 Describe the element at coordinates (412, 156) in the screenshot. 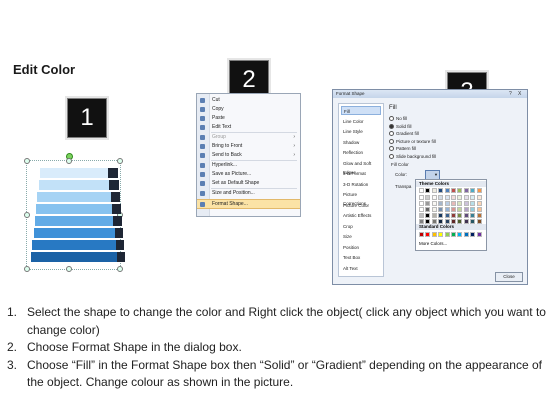

I see `fill-option: Slide background fill` at that location.